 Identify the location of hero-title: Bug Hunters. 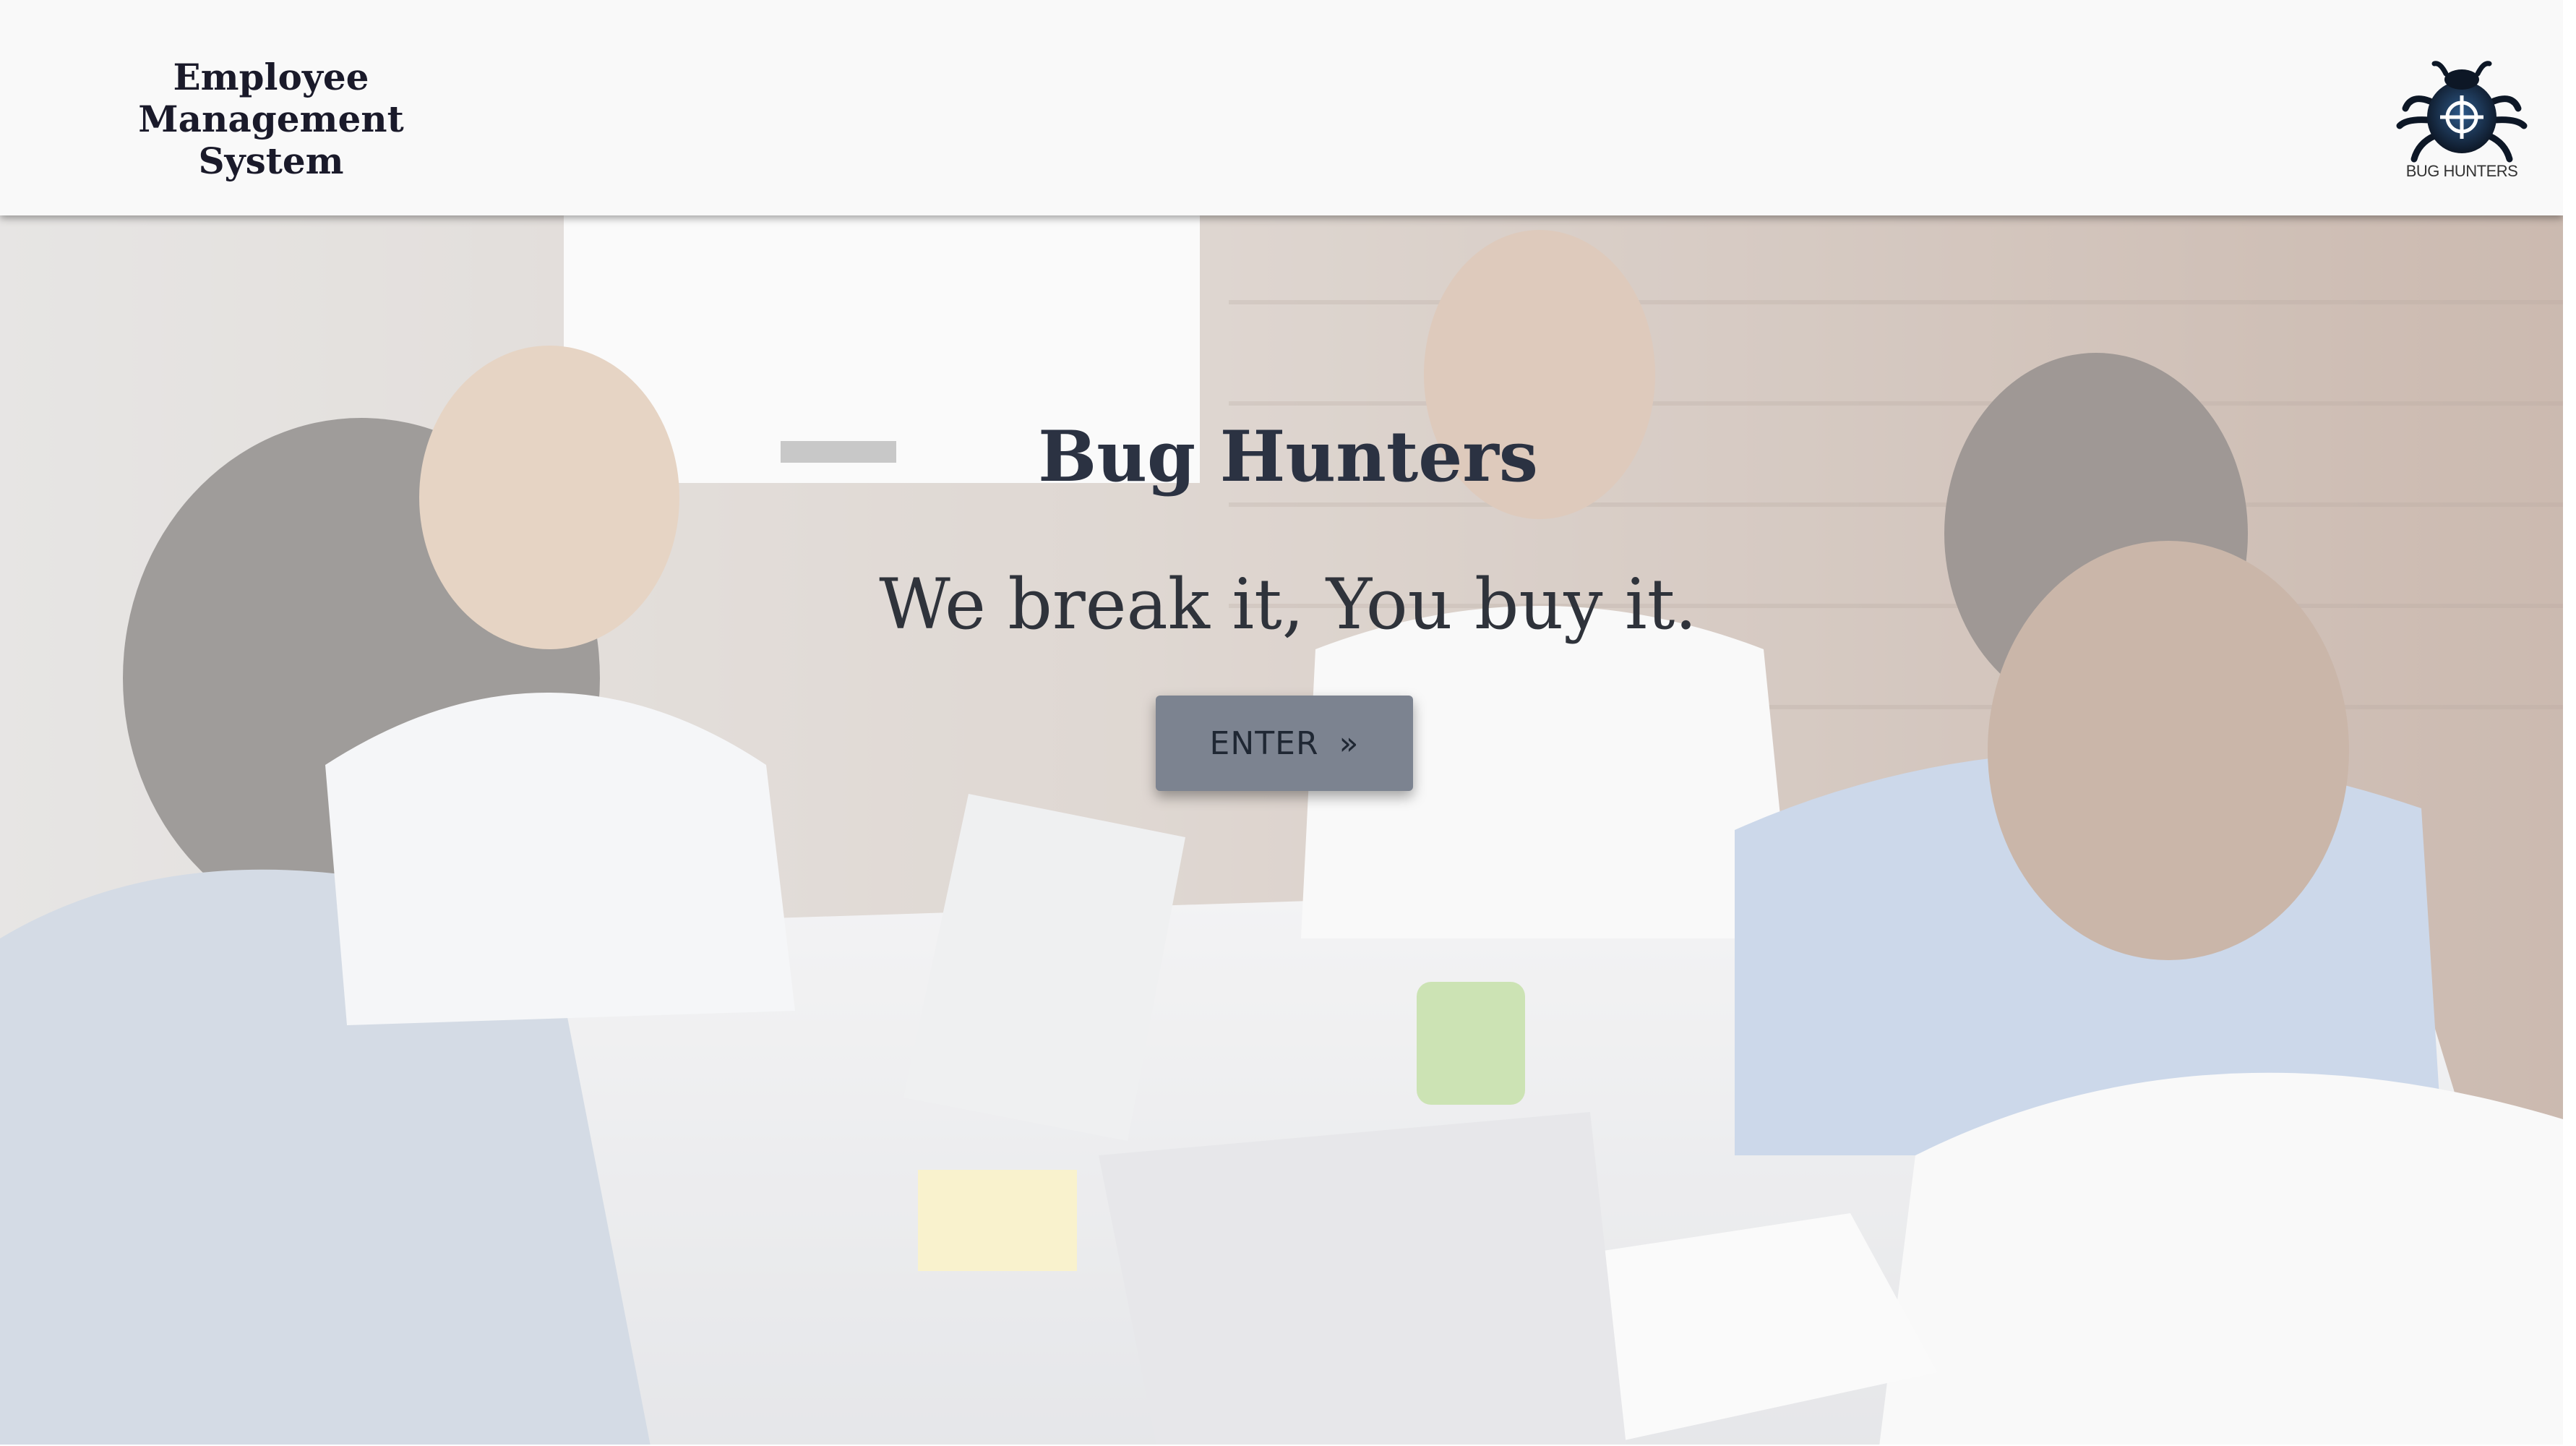
(1288, 456).